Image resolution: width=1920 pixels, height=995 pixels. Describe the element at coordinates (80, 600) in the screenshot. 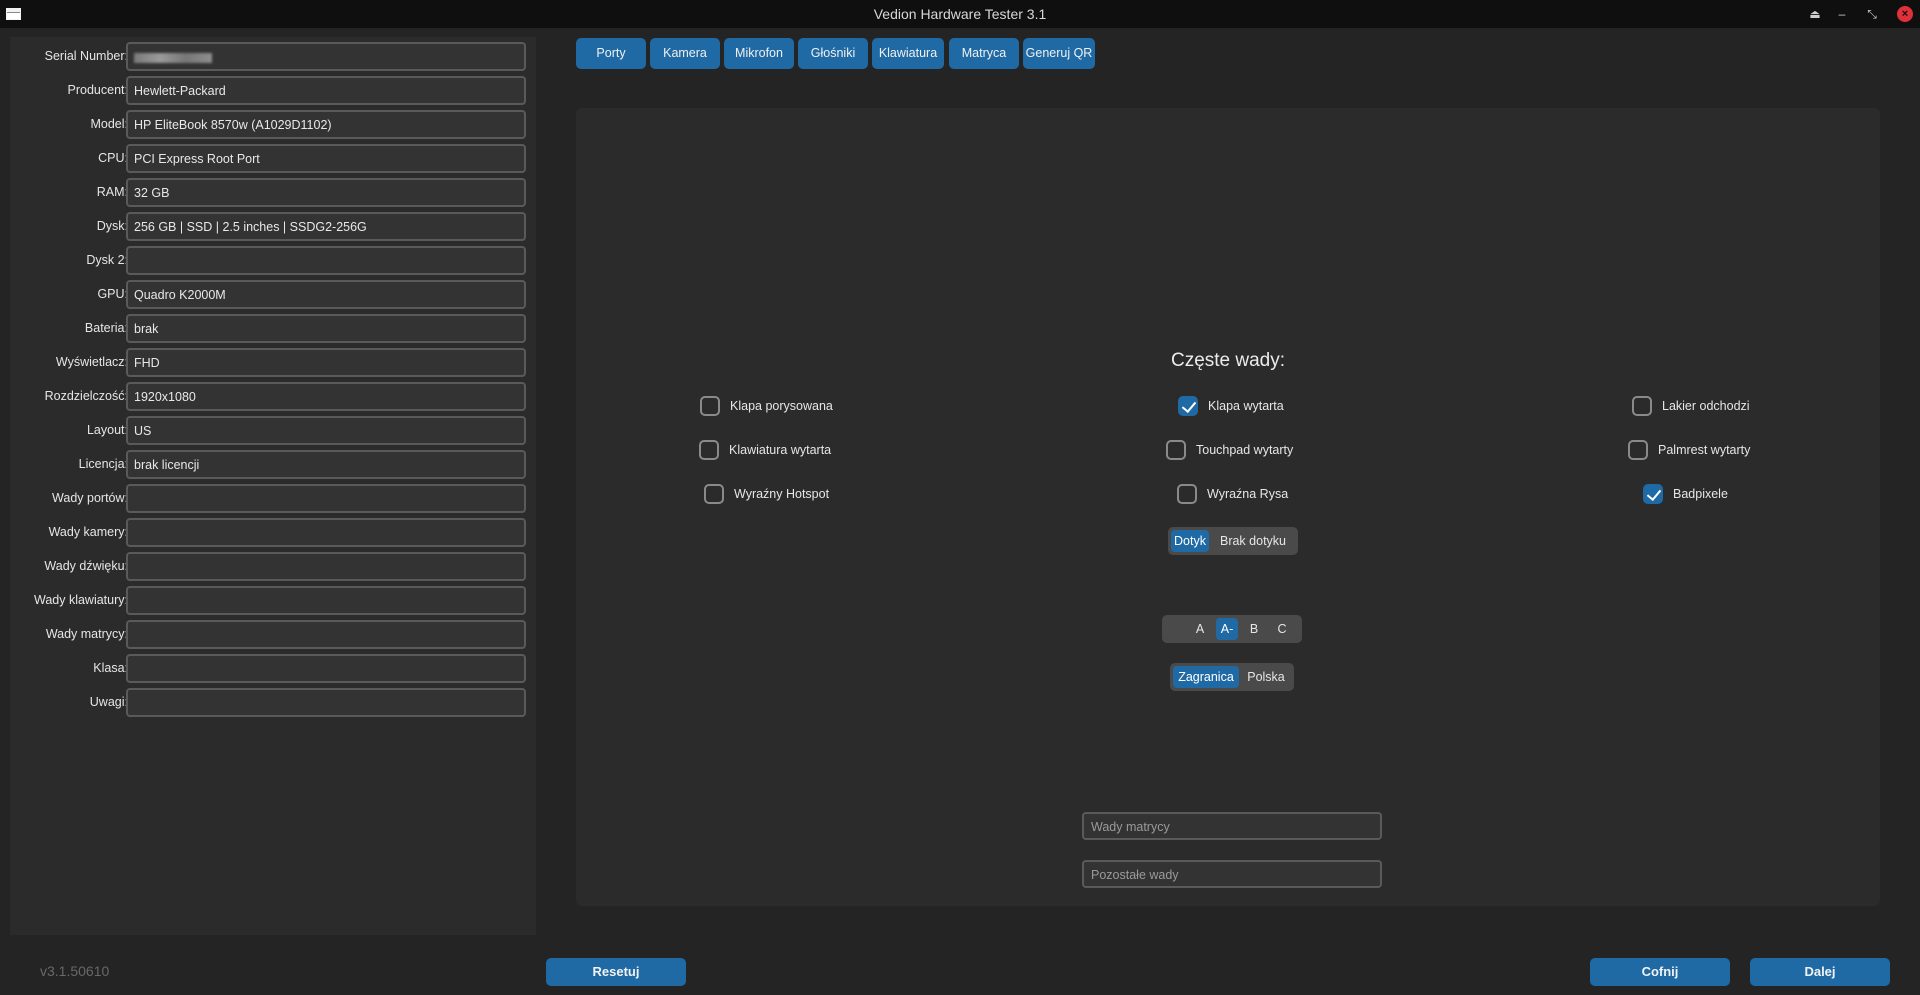

I see `field-label: Wady klawiatury:` at that location.